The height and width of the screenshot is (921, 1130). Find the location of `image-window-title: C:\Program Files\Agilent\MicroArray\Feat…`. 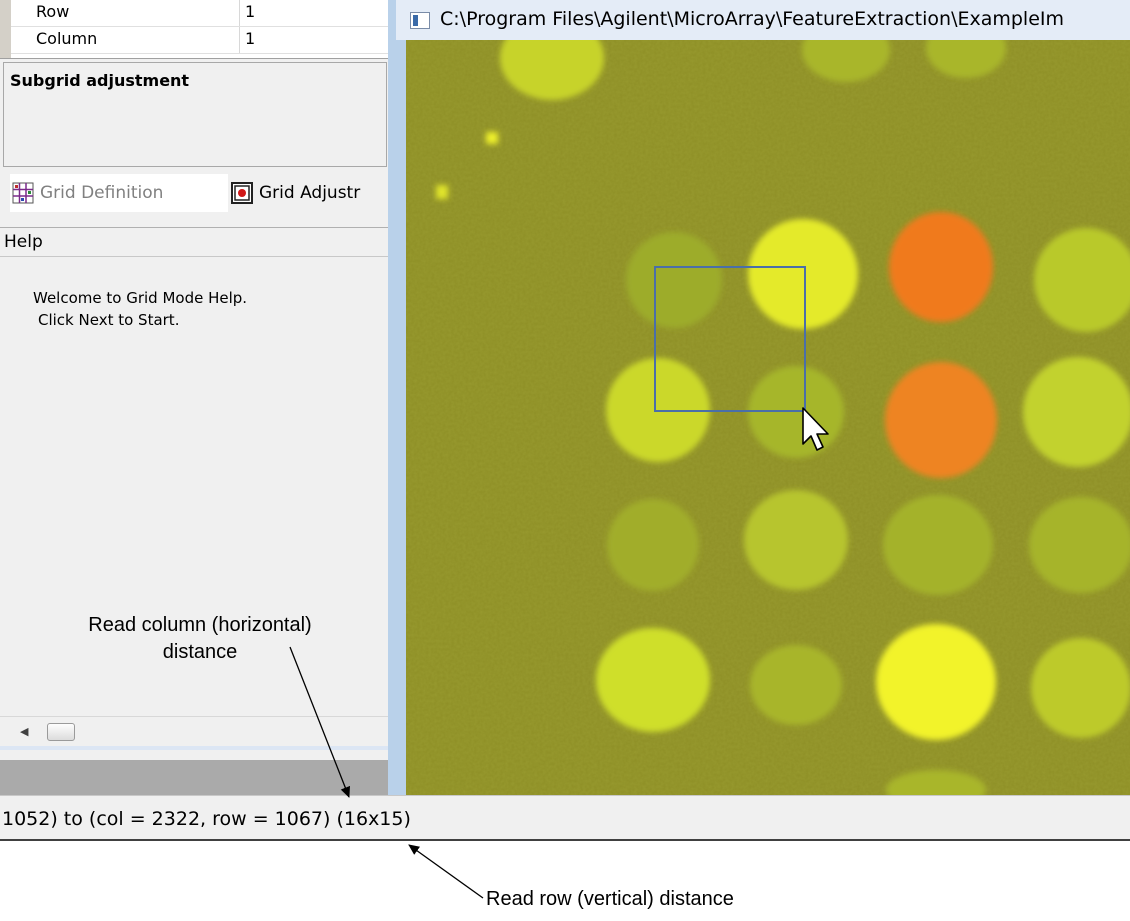

image-window-title: C:\Program Files\Agilent\MicroArray\Feat… is located at coordinates (752, 19).